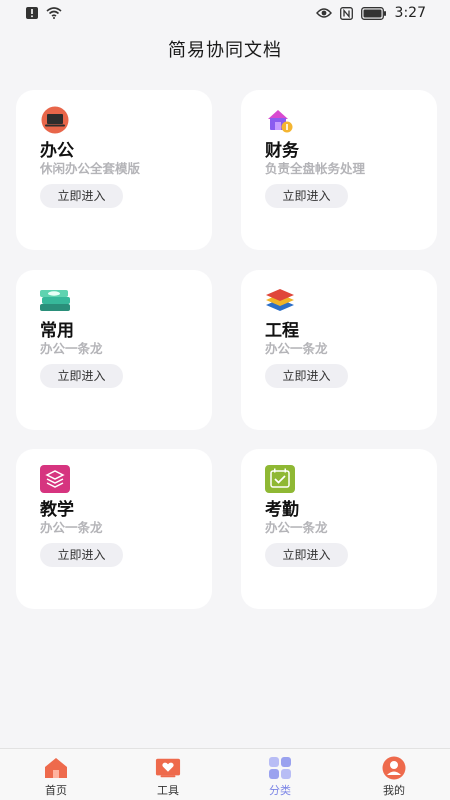 Image resolution: width=450 pixels, height=800 pixels. Describe the element at coordinates (55, 120) in the screenshot. I see `laptop-icon` at that location.